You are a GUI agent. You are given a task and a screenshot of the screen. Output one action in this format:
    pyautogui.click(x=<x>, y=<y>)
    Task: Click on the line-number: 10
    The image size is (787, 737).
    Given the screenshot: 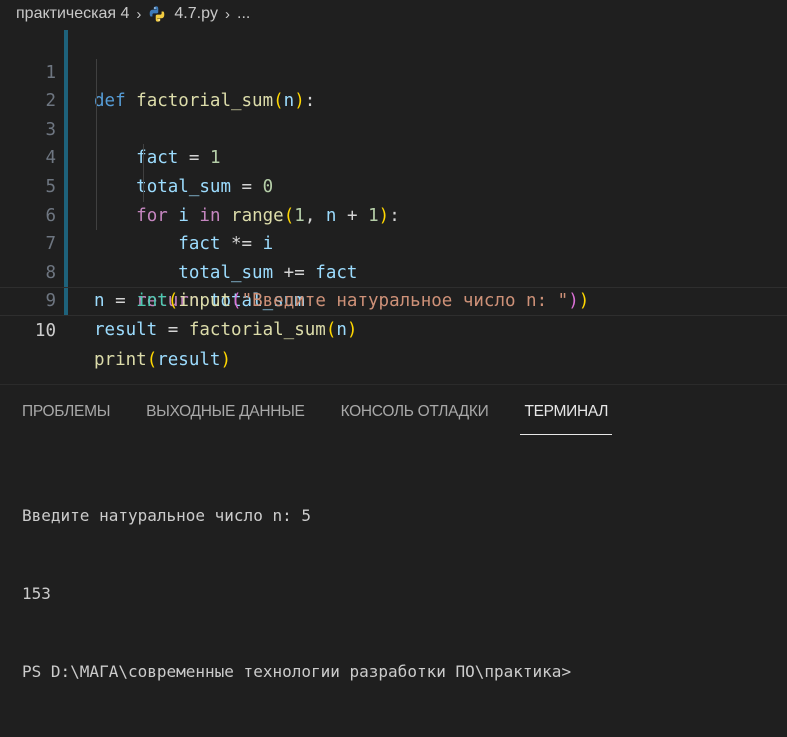 What is the action you would take?
    pyautogui.click(x=45, y=330)
    